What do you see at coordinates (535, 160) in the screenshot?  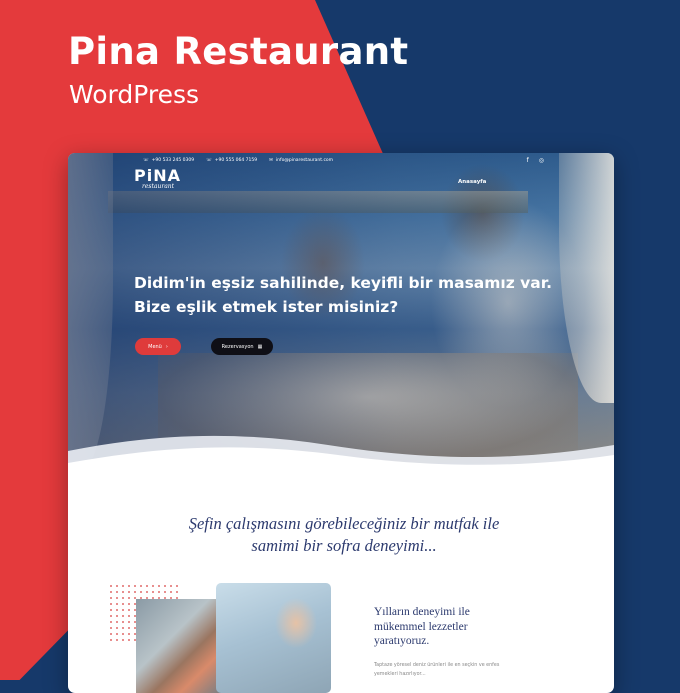 I see `social-links: f ◎` at bounding box center [535, 160].